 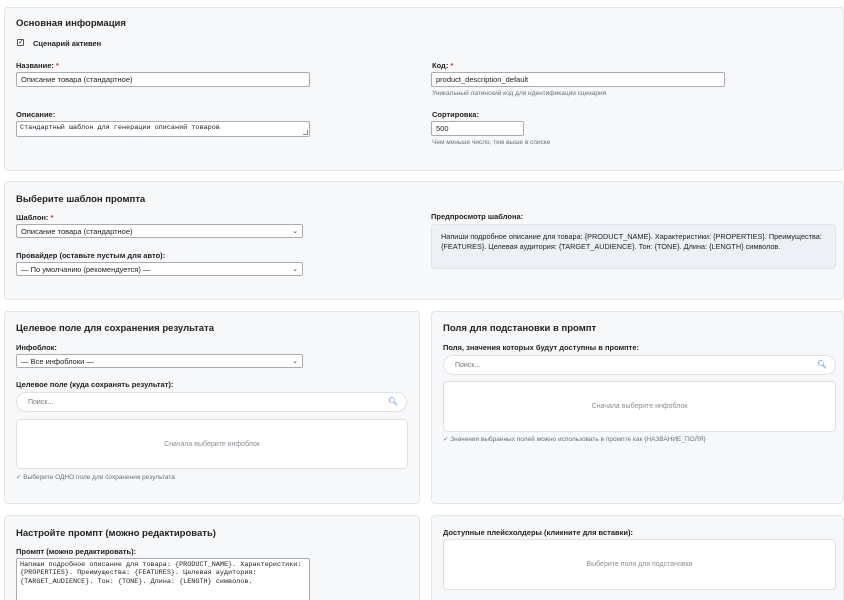 What do you see at coordinates (57, 361) in the screenshot?
I see `iblock-select-value: — Все инфоблоки —` at bounding box center [57, 361].